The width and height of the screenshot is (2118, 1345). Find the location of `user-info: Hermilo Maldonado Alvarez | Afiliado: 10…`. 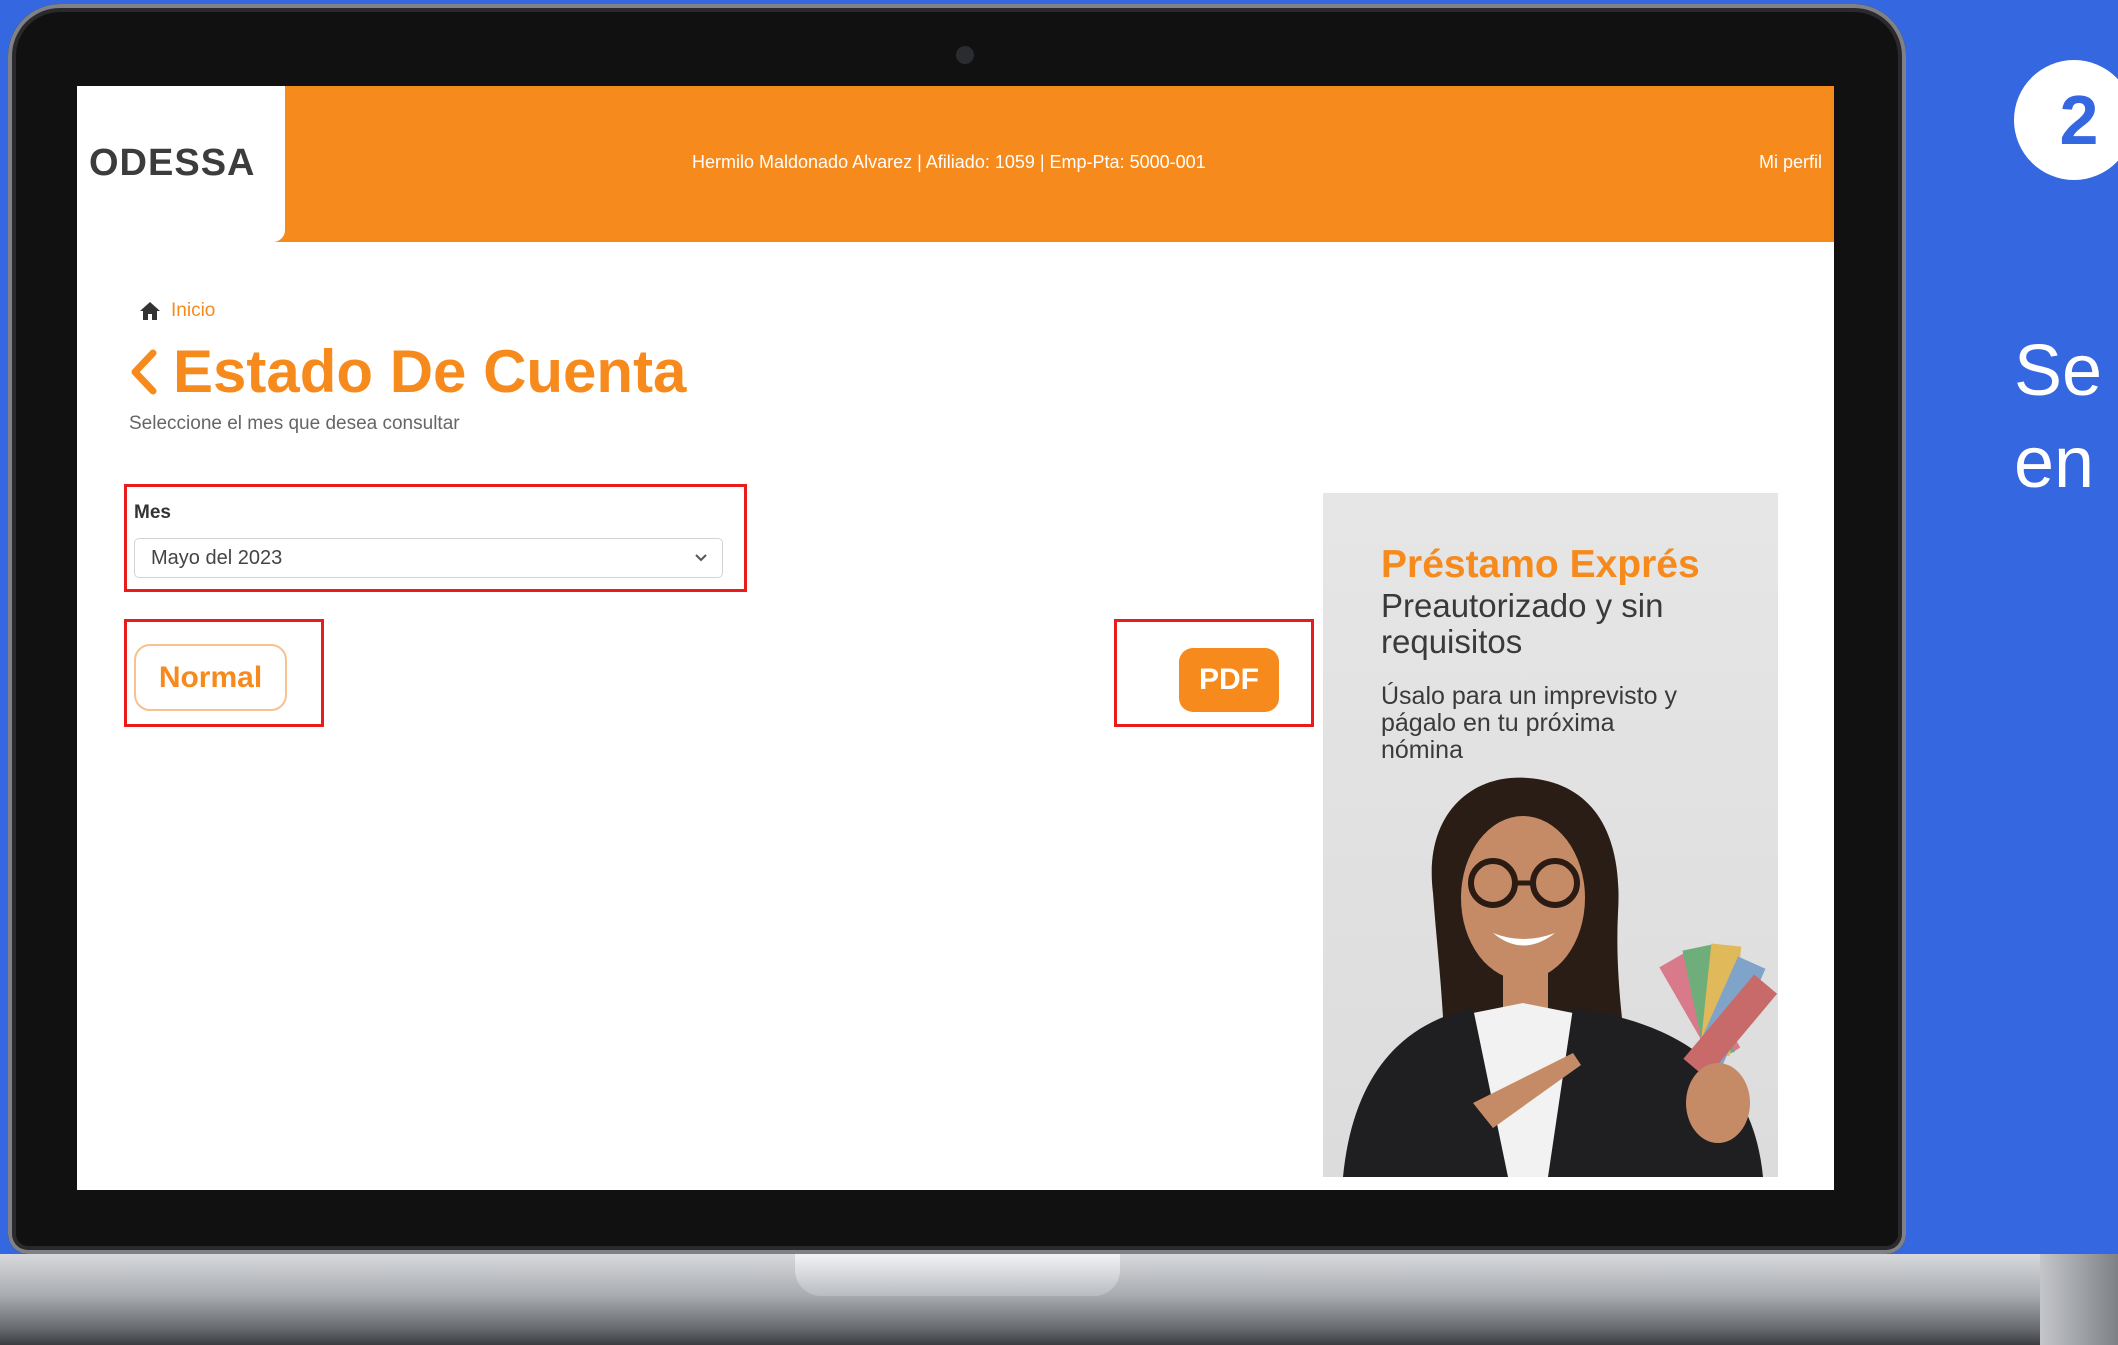

user-info: Hermilo Maldonado Alvarez | Afiliado: 10… is located at coordinates (949, 162).